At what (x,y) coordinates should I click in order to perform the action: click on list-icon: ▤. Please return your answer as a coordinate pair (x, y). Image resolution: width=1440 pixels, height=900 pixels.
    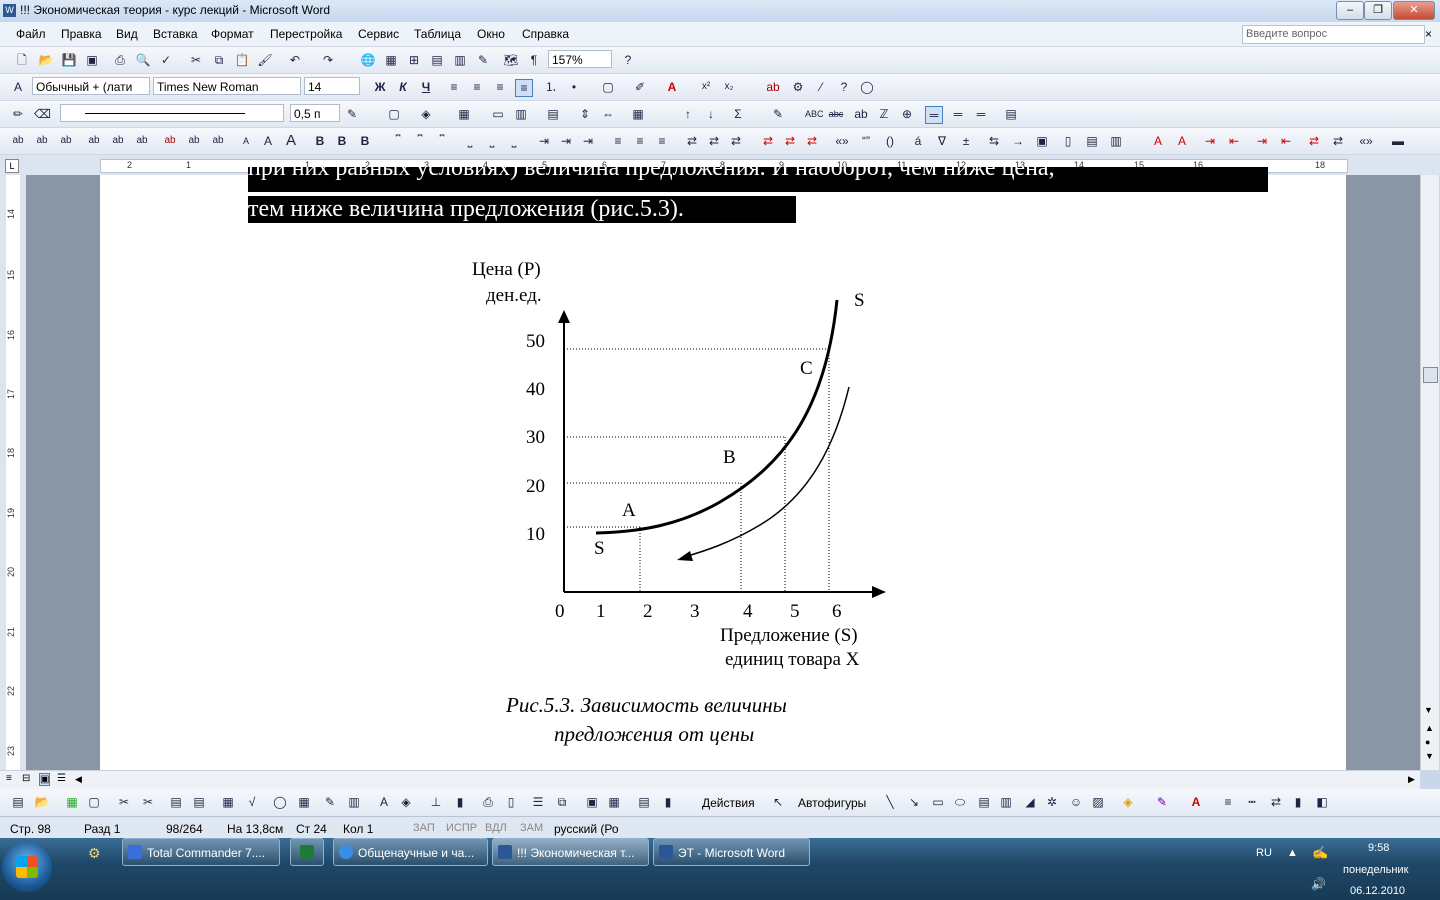
    Looking at the image, I should click on (1011, 114).